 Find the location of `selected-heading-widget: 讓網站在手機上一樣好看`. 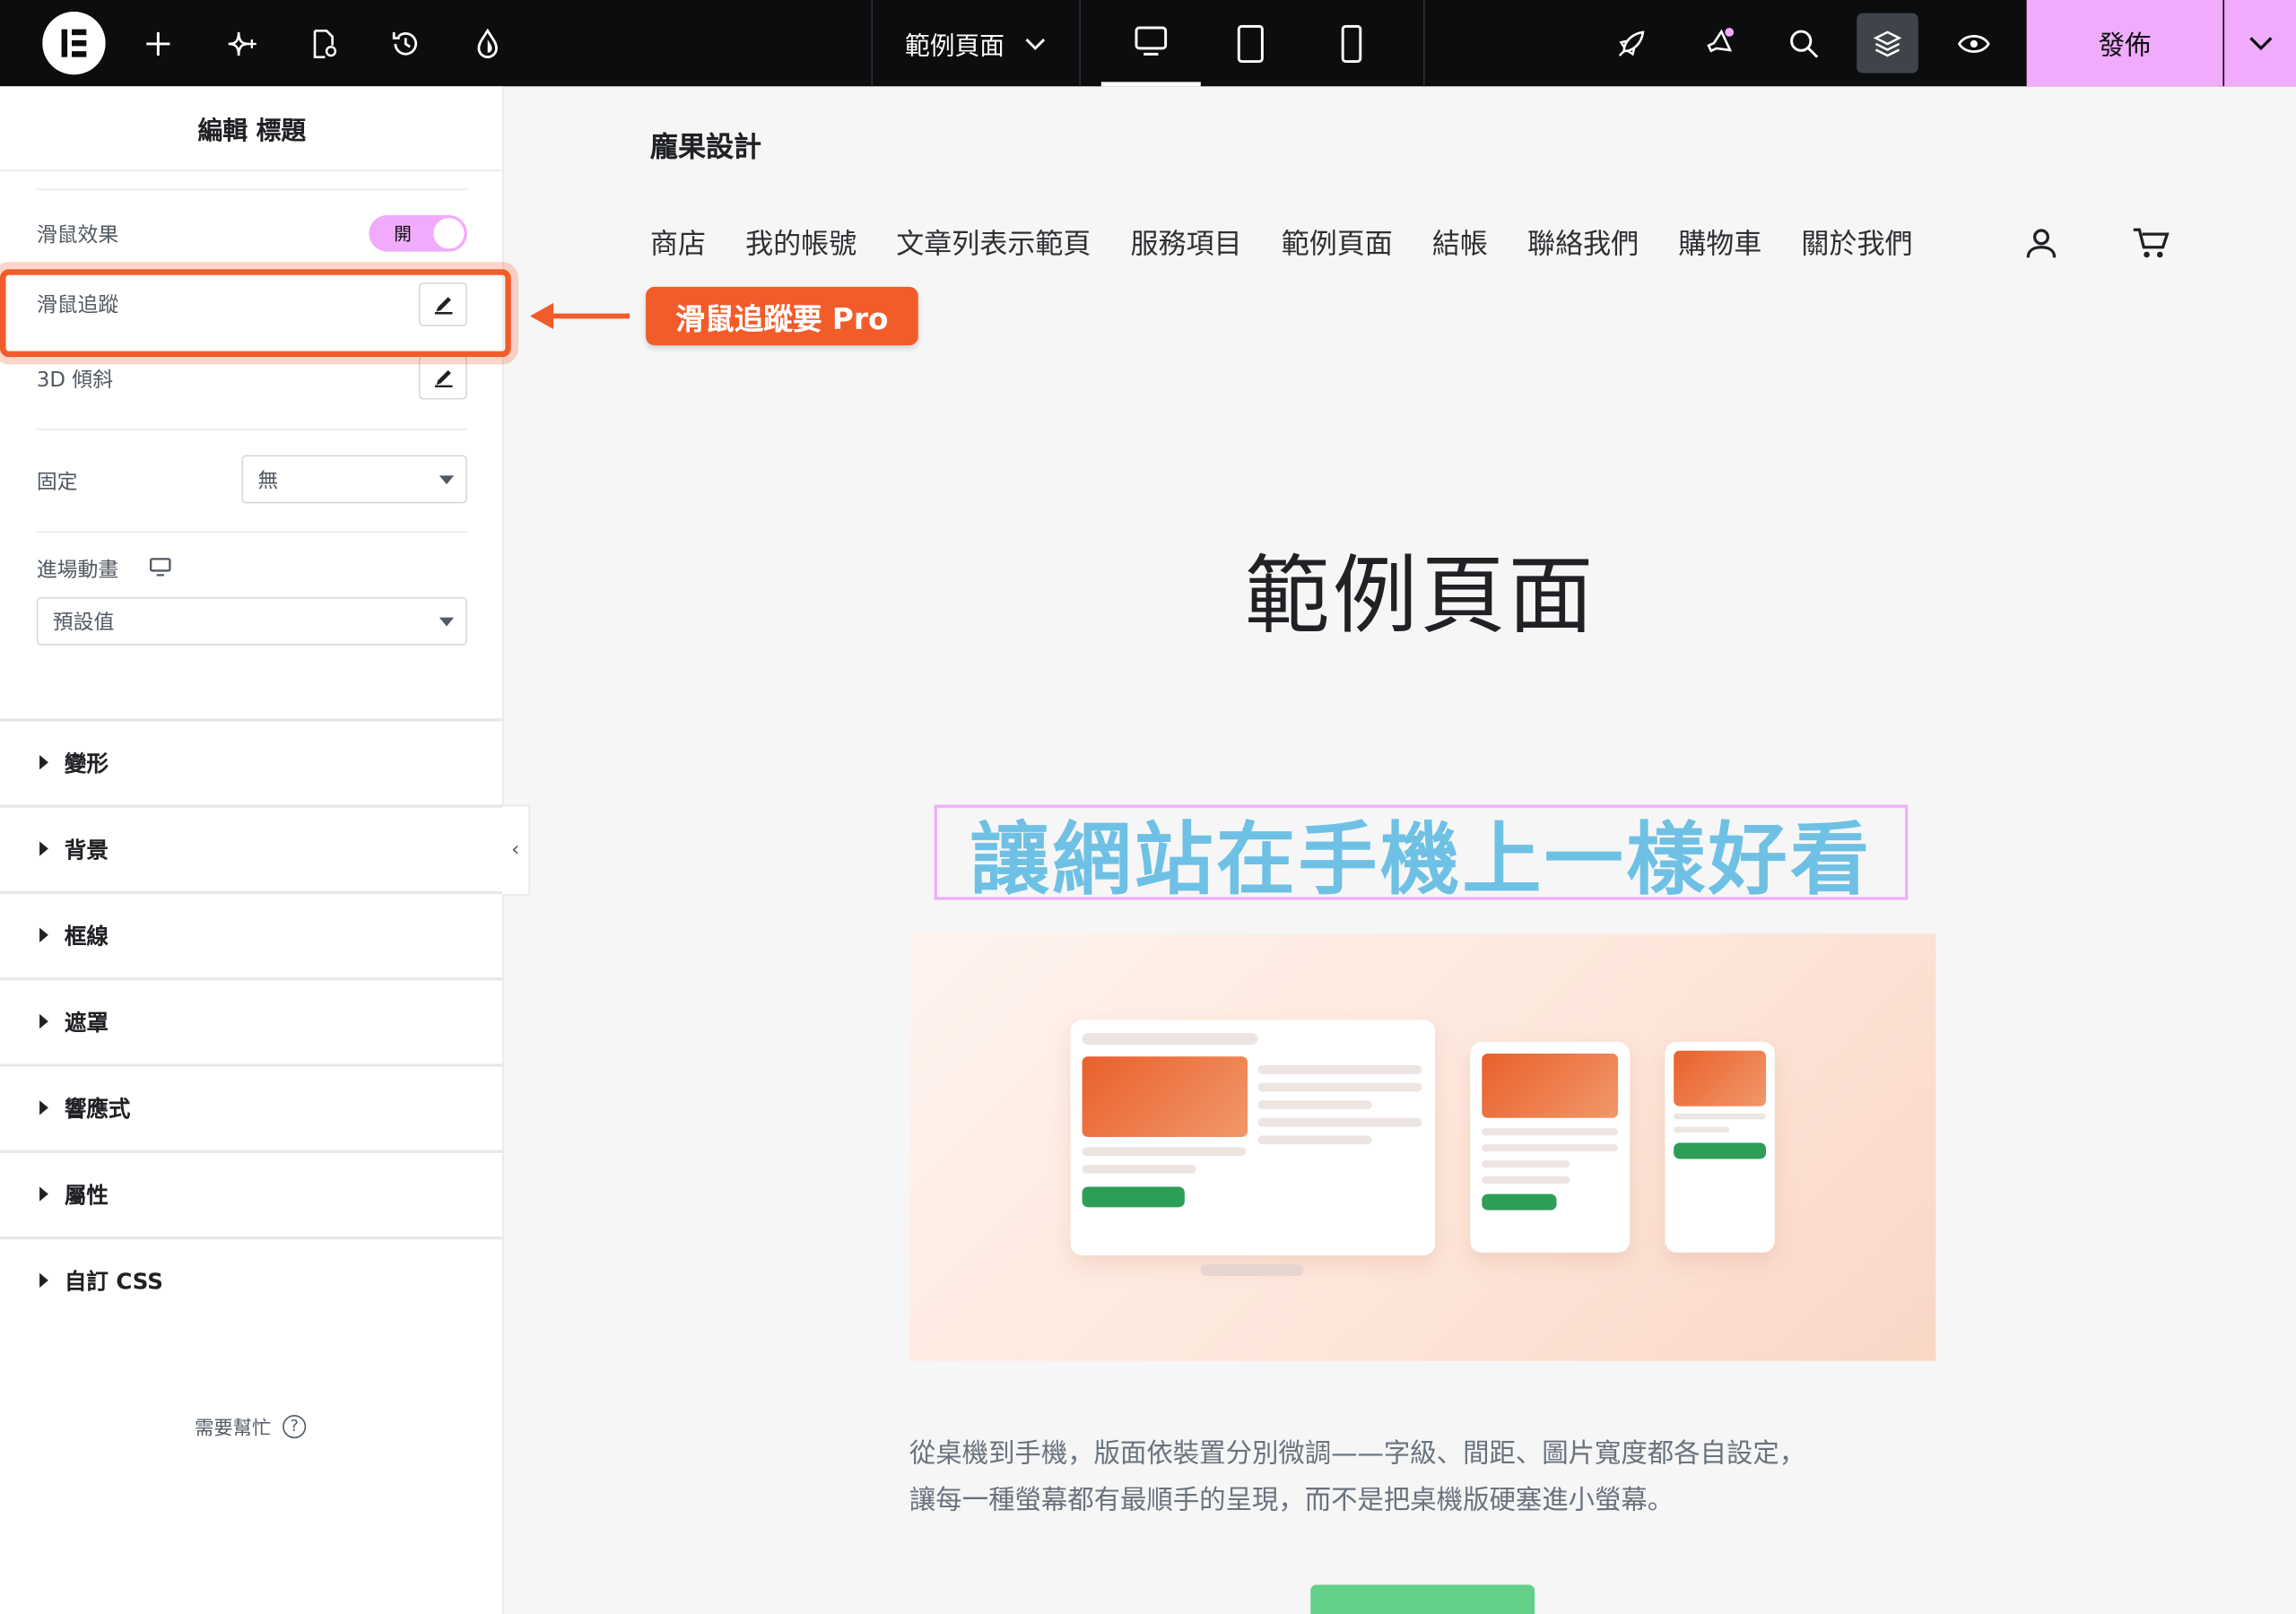

selected-heading-widget: 讓網站在手機上一樣好看 is located at coordinates (1421, 855).